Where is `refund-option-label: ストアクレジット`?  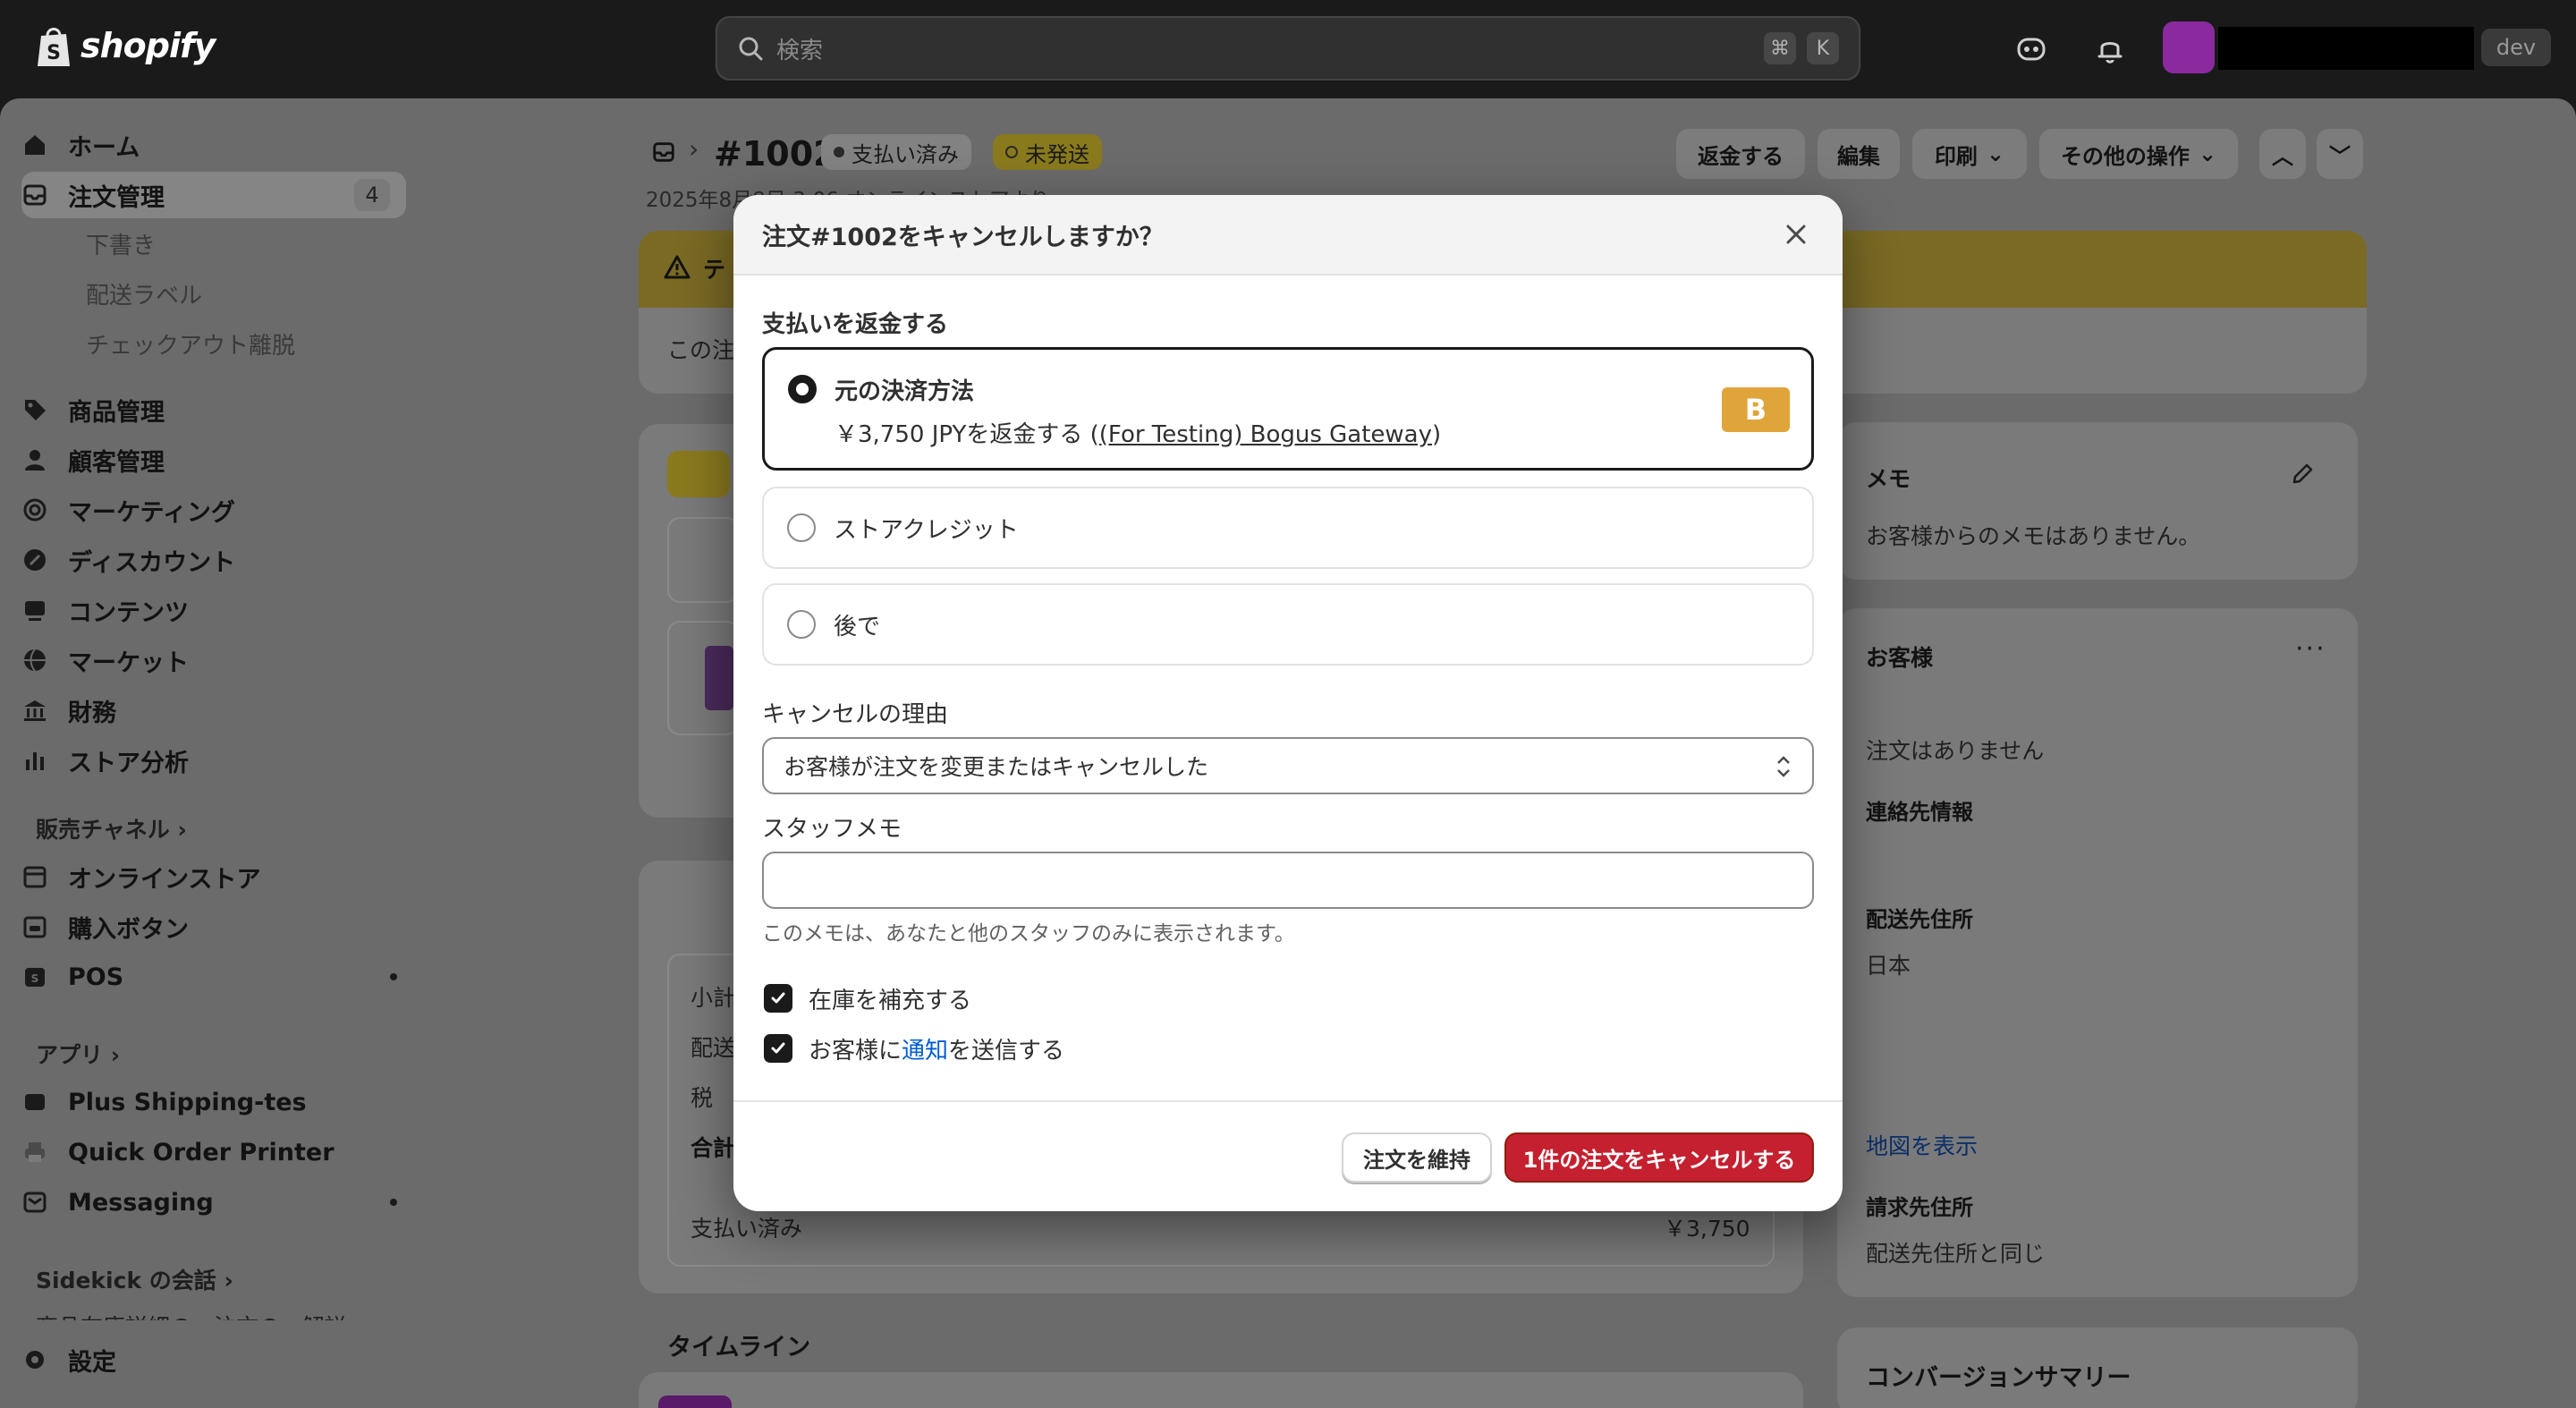 refund-option-label: ストアクレジット is located at coordinates (926, 530).